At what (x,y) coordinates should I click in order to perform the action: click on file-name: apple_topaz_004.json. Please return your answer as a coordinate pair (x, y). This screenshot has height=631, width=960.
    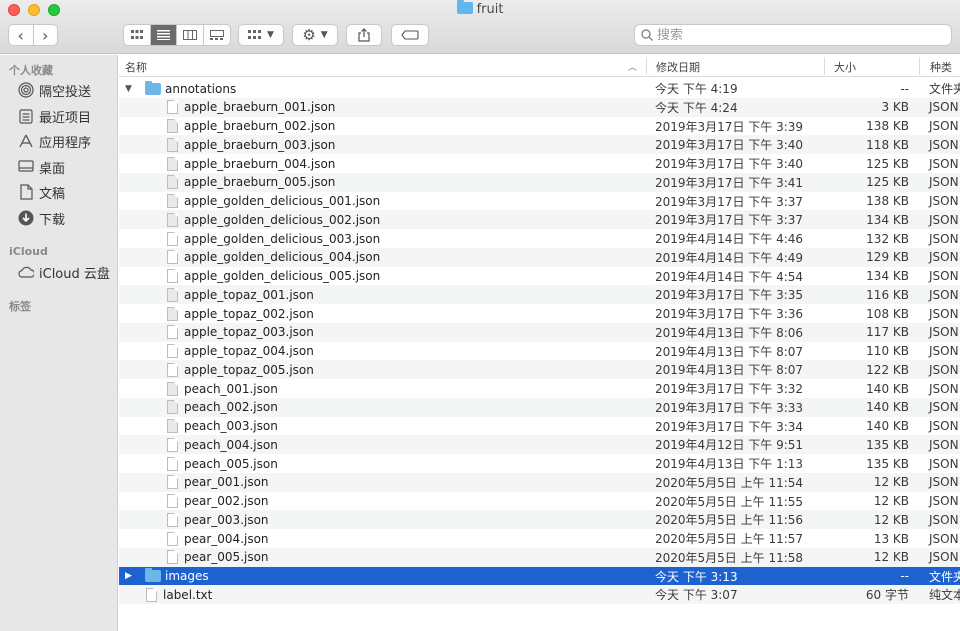
    Looking at the image, I should click on (249, 351).